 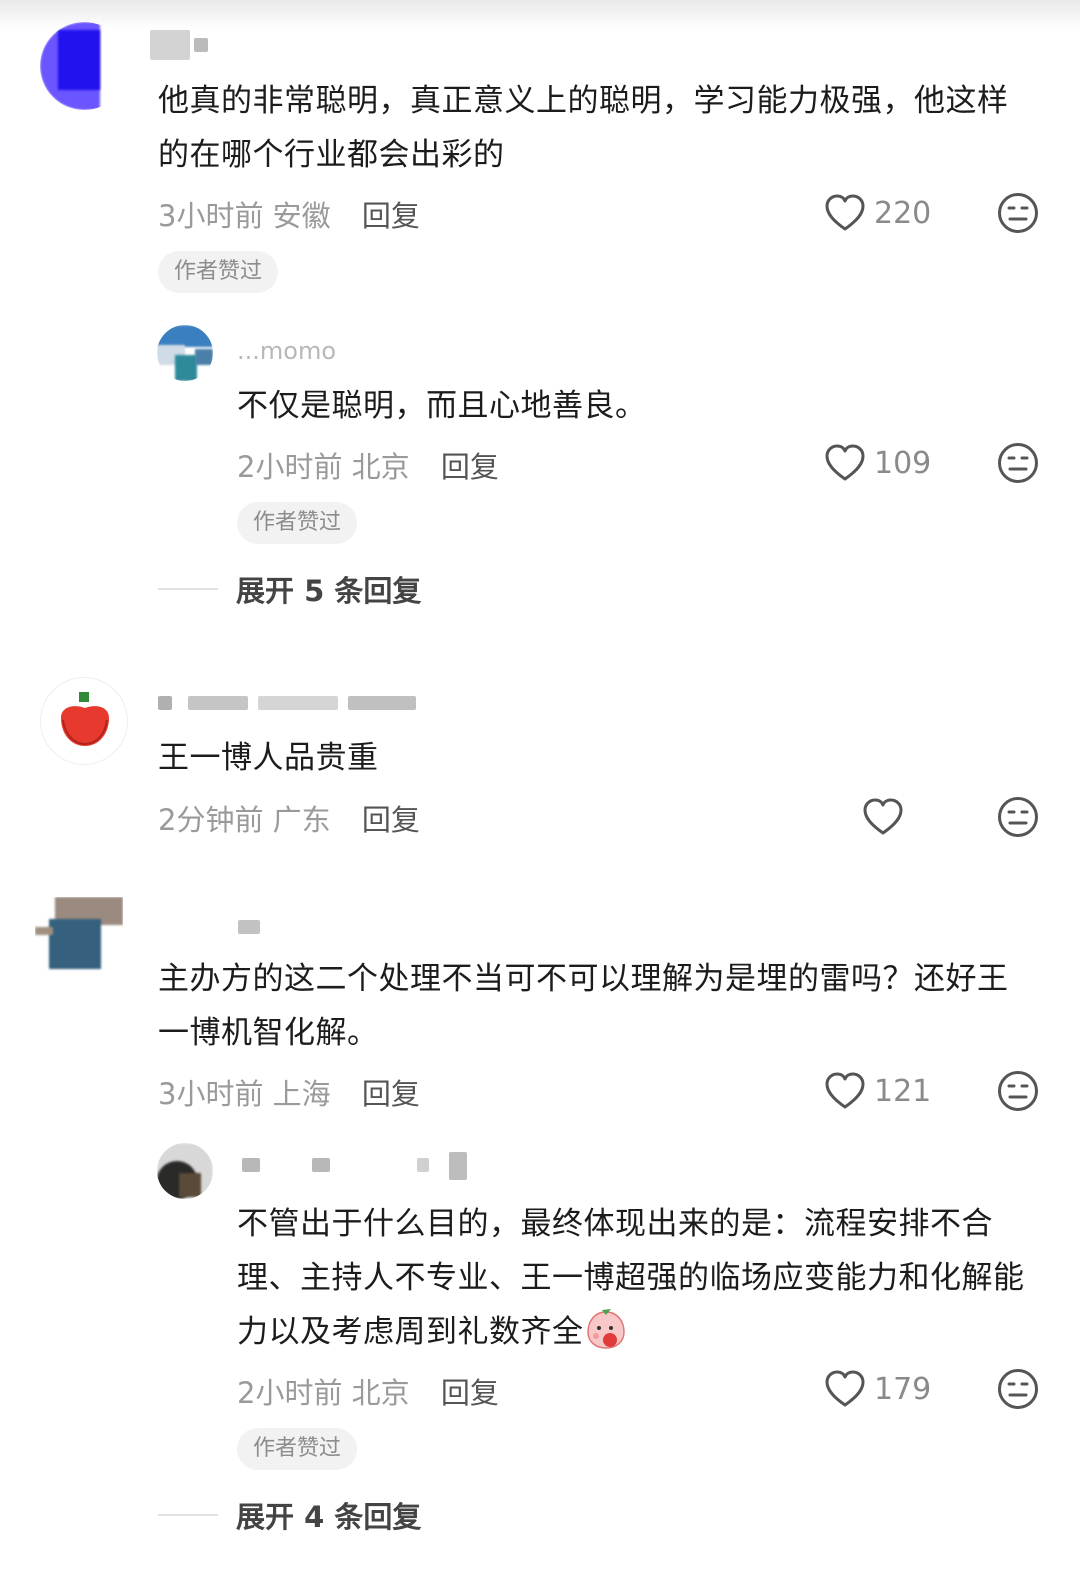 I want to click on expand-replies-button: 展开 5 条回复, so click(x=289, y=589).